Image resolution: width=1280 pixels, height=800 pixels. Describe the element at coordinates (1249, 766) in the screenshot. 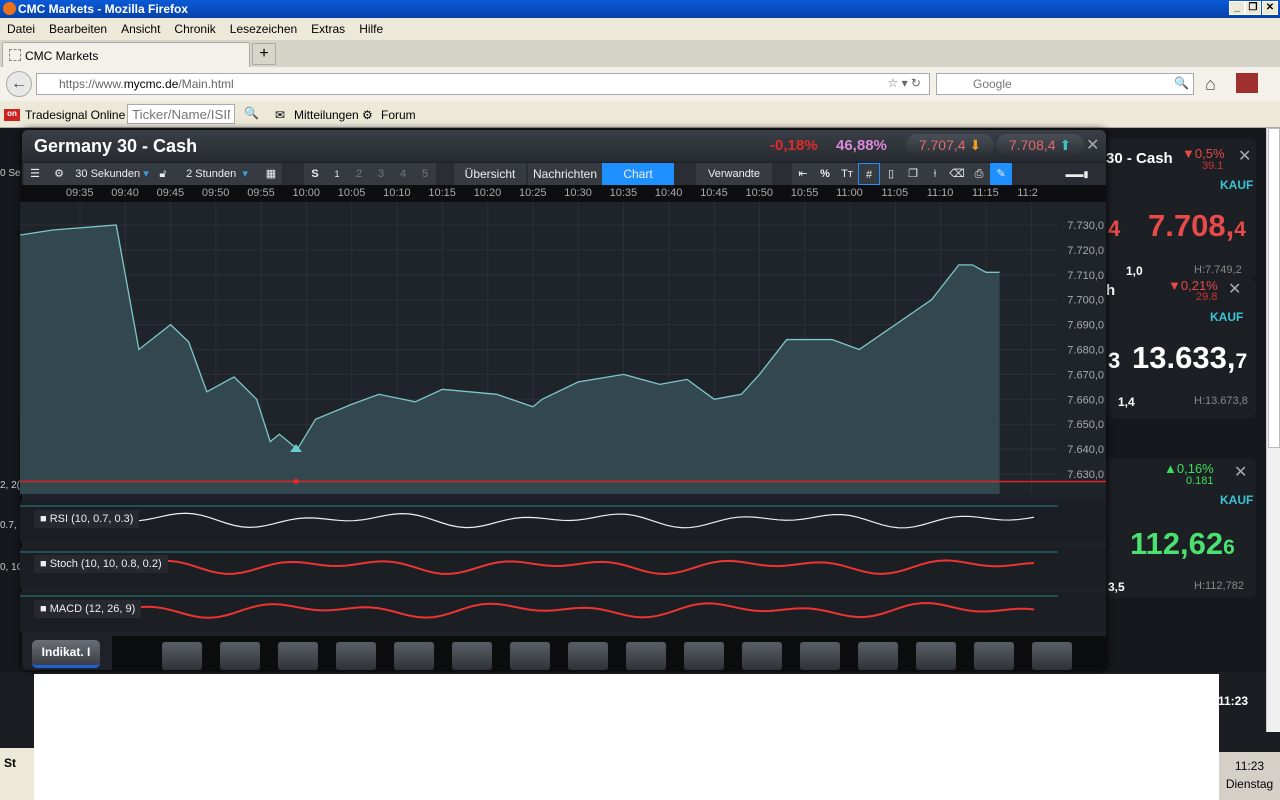

I see `tray-time: 11:23` at that location.